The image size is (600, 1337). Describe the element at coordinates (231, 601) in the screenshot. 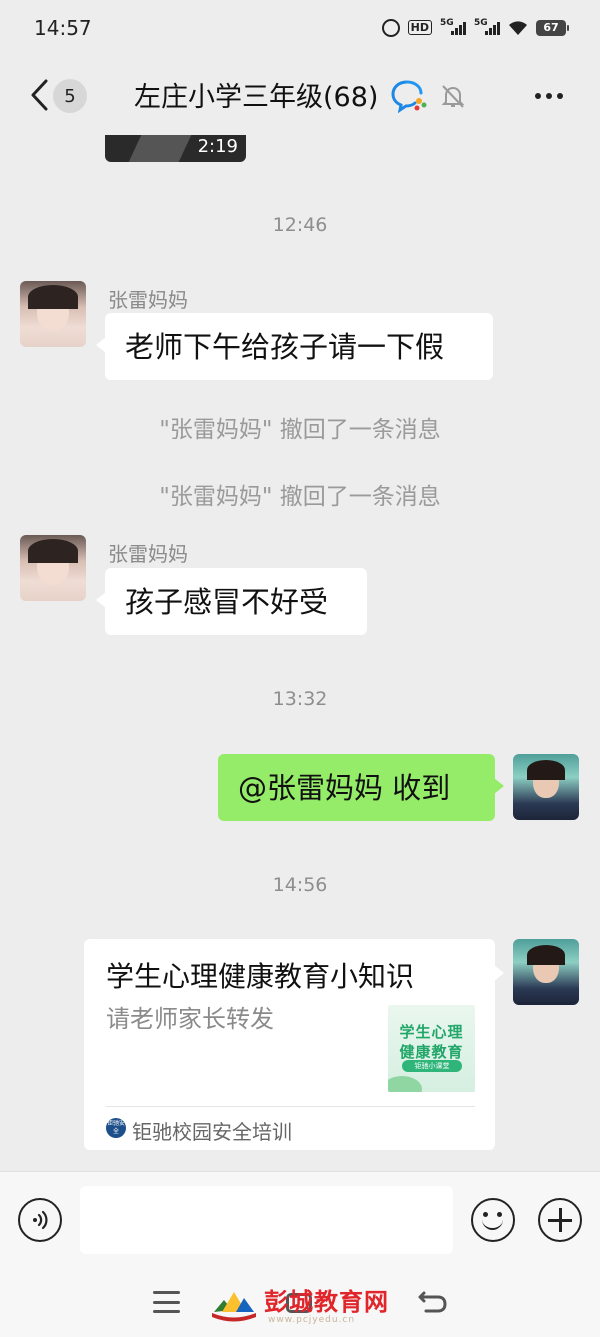

I see `message-bubble: 孩子感冒不好受` at that location.